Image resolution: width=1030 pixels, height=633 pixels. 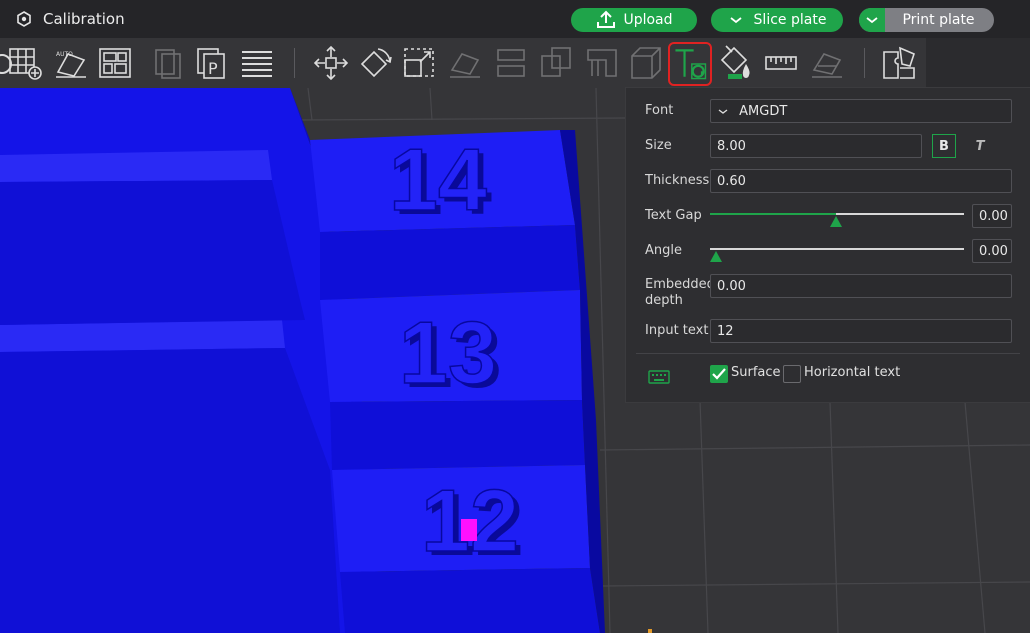 What do you see at coordinates (852, 372) in the screenshot?
I see `horizontal-text-label: Horizontal text` at bounding box center [852, 372].